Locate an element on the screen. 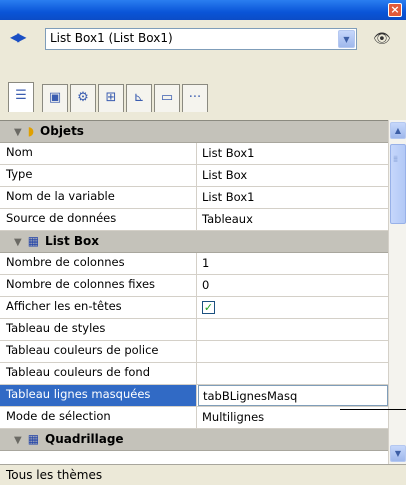 The height and width of the screenshot is (485, 406). tab-chart: ⊾ is located at coordinates (139, 98).